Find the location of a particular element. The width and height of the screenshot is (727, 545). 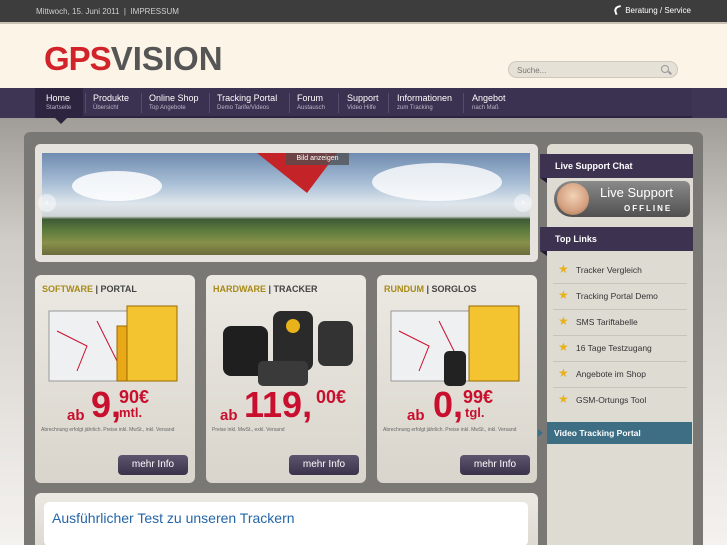

nav-item-informationen: Informationen zum Tracking is located at coordinates (428, 103).